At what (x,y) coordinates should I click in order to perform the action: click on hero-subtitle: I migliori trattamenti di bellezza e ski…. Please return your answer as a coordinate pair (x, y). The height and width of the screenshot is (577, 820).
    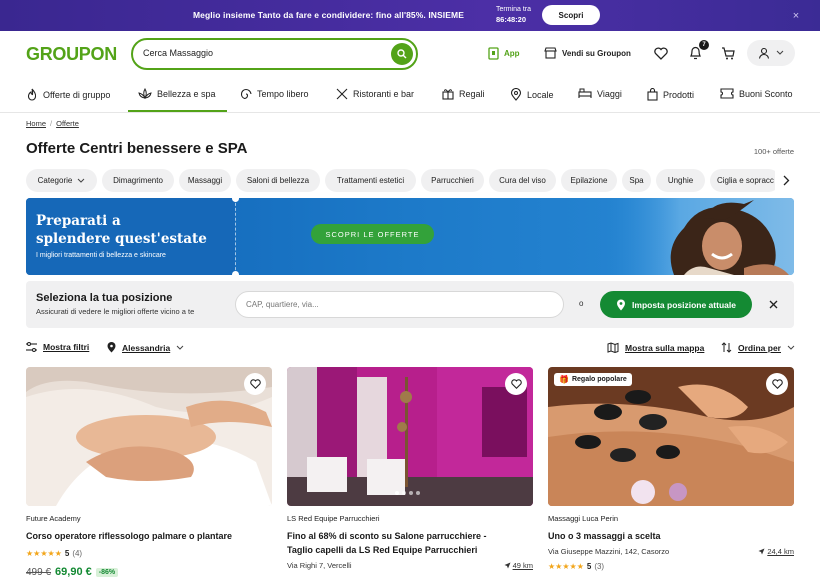
    Looking at the image, I should click on (101, 255).